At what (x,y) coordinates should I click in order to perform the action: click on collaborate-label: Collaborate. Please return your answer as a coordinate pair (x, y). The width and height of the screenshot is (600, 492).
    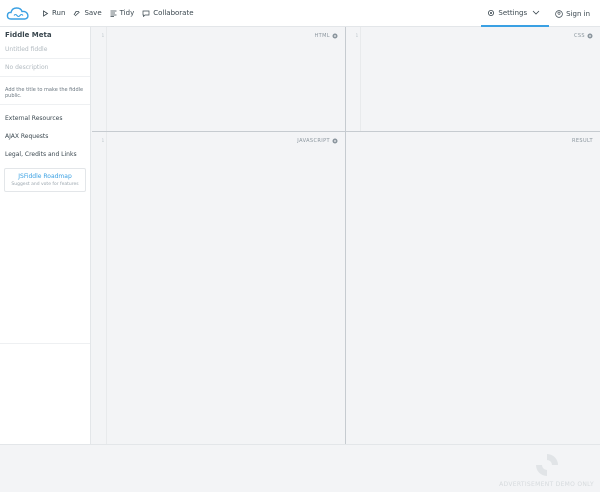
    Looking at the image, I should click on (173, 13).